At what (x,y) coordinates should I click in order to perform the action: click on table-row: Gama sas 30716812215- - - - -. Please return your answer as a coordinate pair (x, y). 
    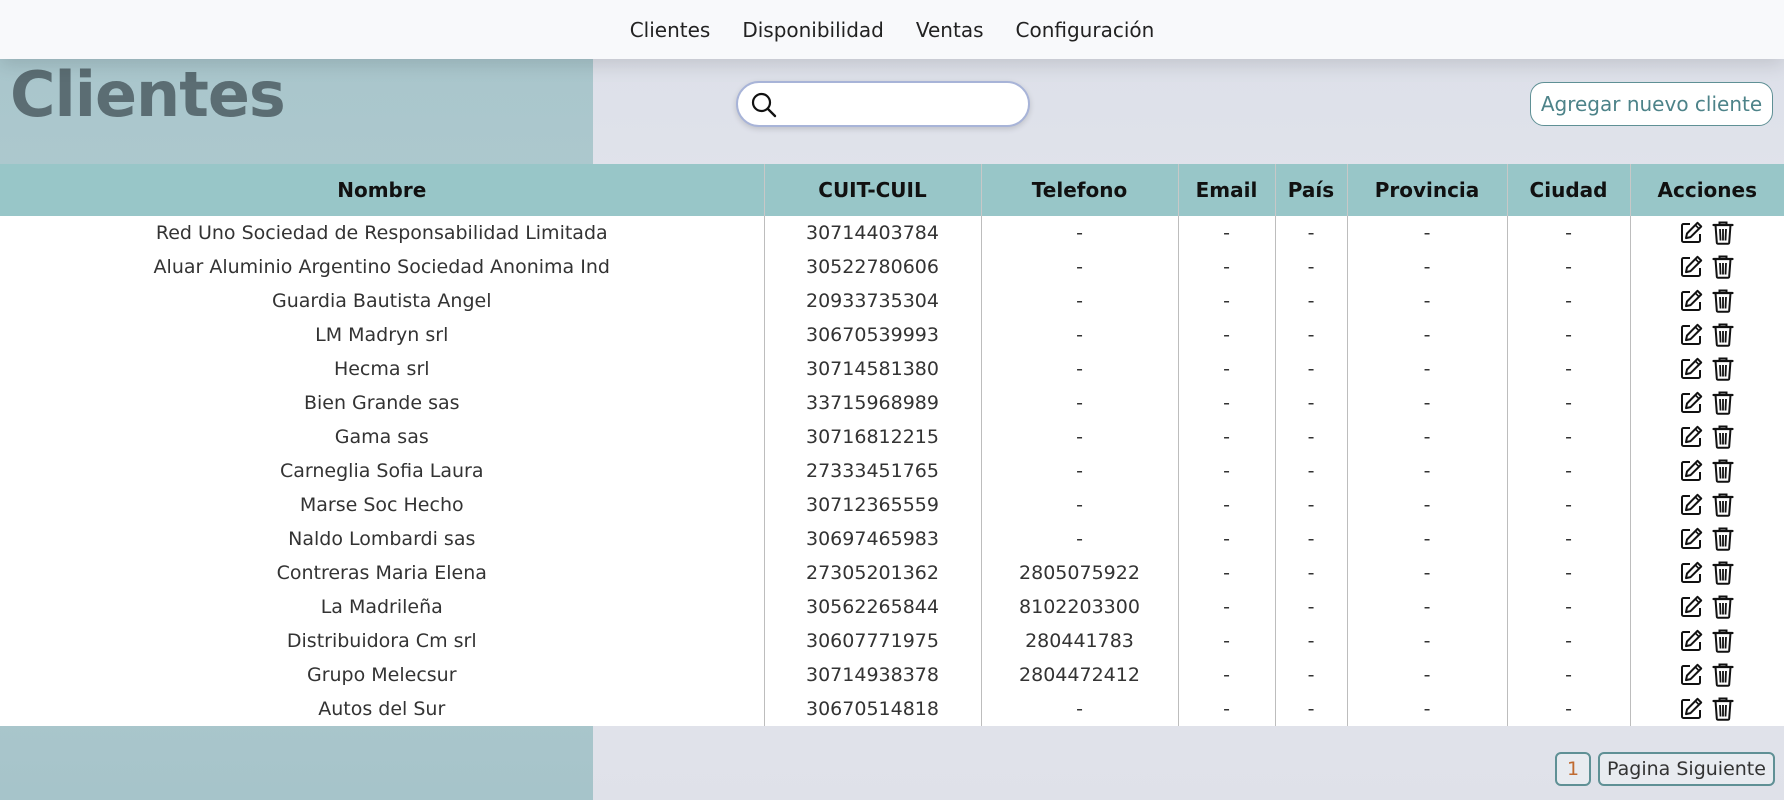
    Looking at the image, I should click on (892, 437).